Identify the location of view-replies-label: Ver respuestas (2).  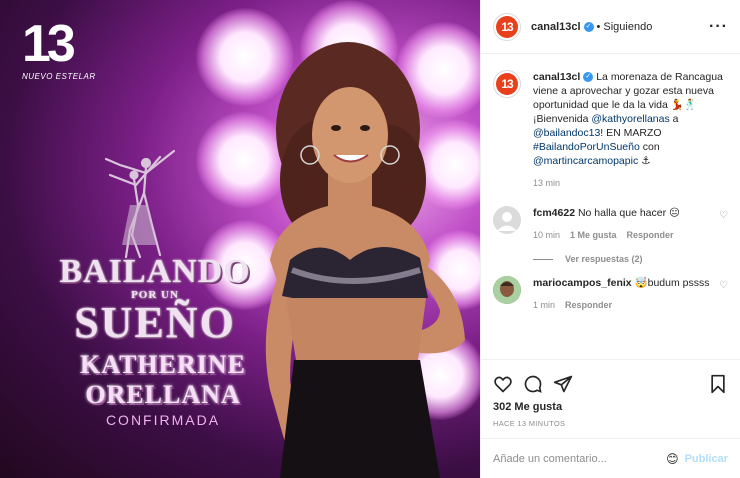
(604, 259).